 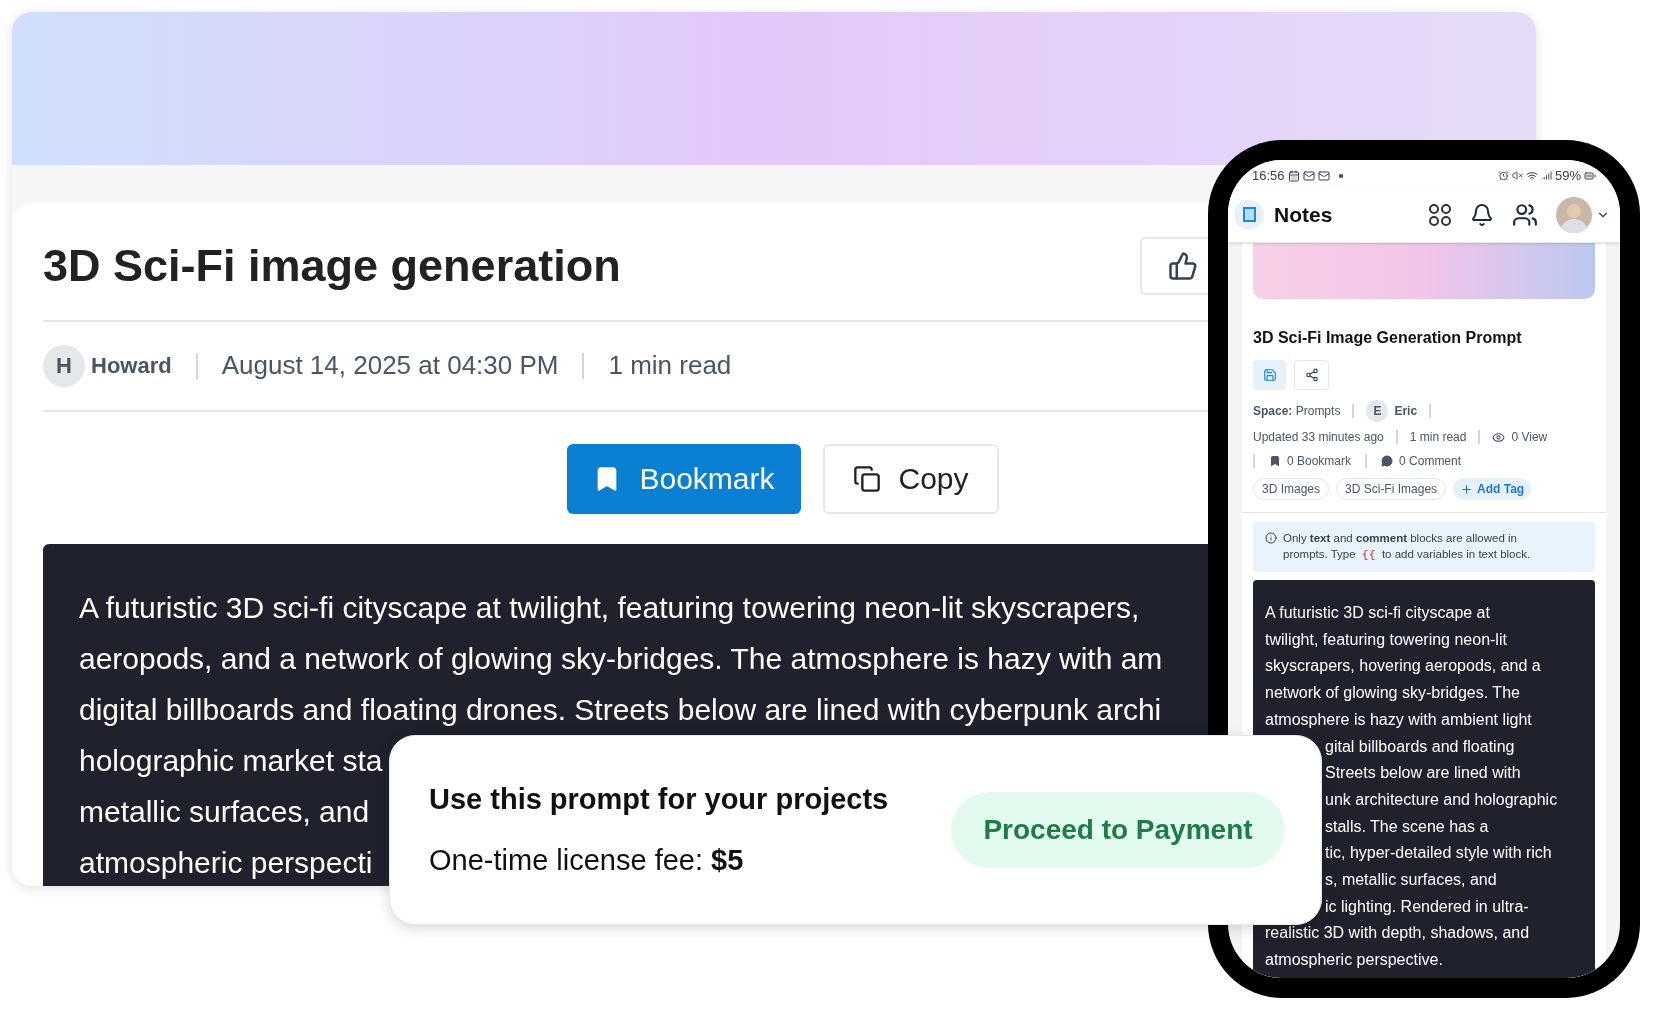 What do you see at coordinates (1492, 489) in the screenshot?
I see `add-tag-button: Add Tag` at bounding box center [1492, 489].